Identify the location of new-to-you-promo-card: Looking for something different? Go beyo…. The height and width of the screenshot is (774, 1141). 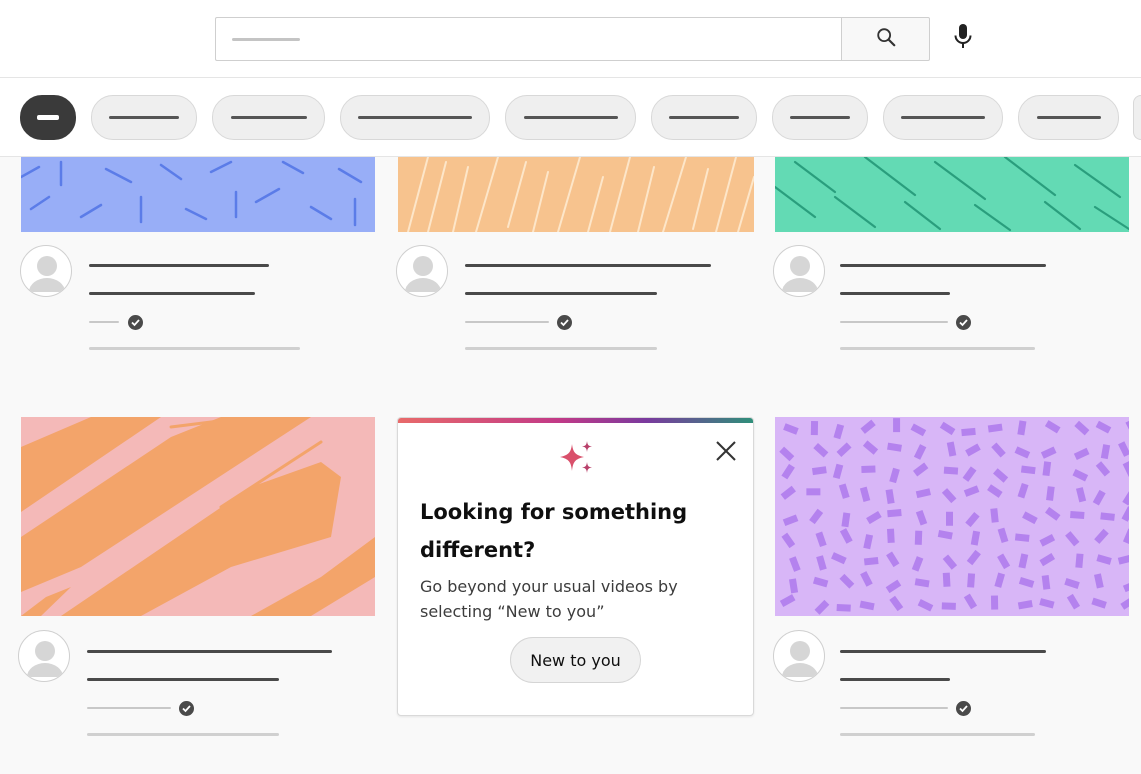
(575, 566).